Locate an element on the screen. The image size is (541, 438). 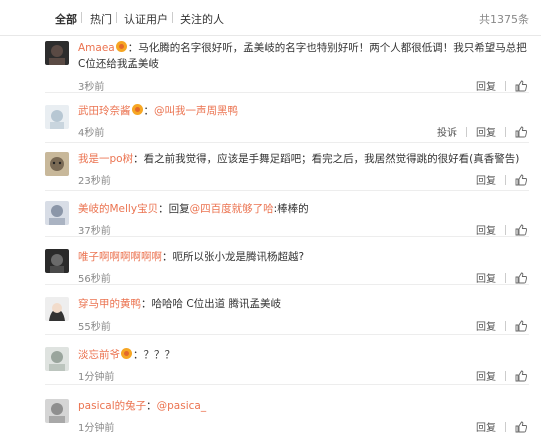
comment-item: 武田玲奈酱 ：@叫我一声周黑鸭 4秒前 投诉 回复 is located at coordinates (270, 118).